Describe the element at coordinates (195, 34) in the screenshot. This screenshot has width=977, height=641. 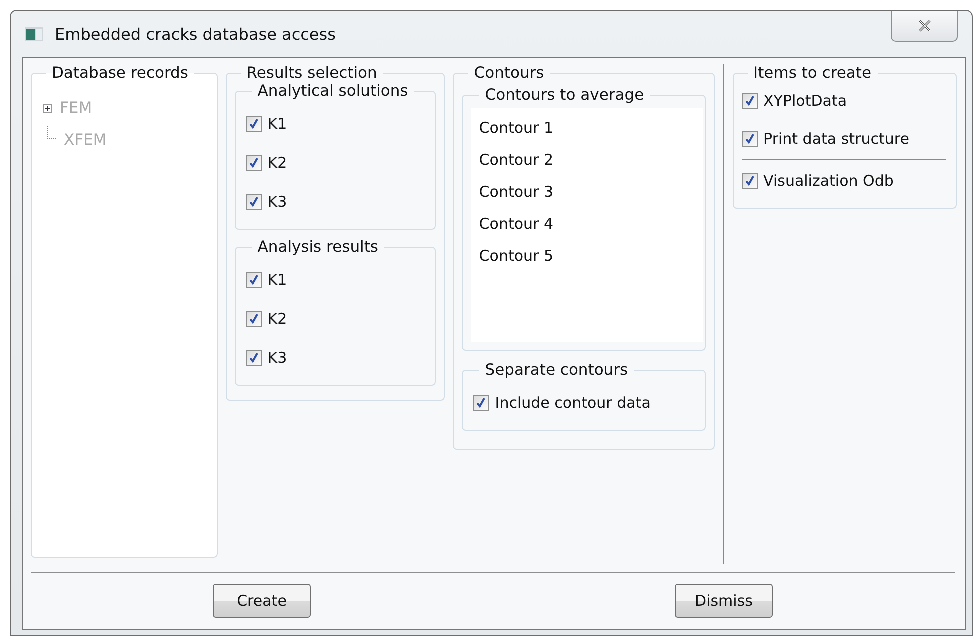
I see `window-title: Embedded cracks database access` at that location.